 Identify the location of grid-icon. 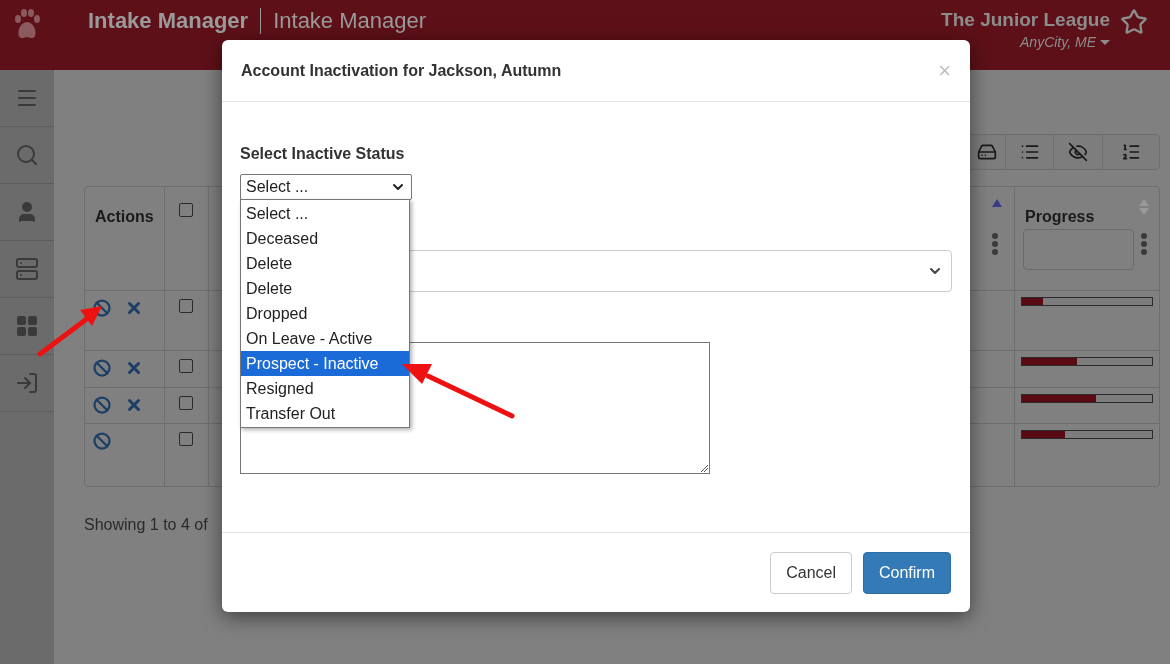
(27, 326).